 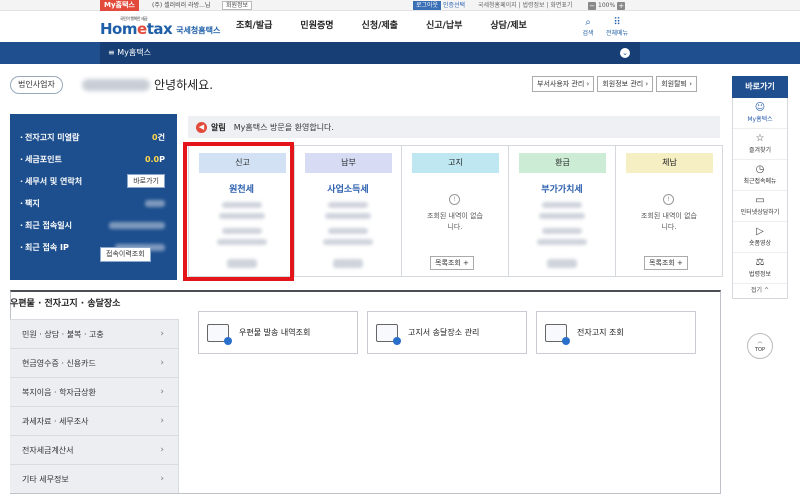 I want to click on delivery-address-tile: 고지서 송달장소 관리, so click(x=447, y=332).